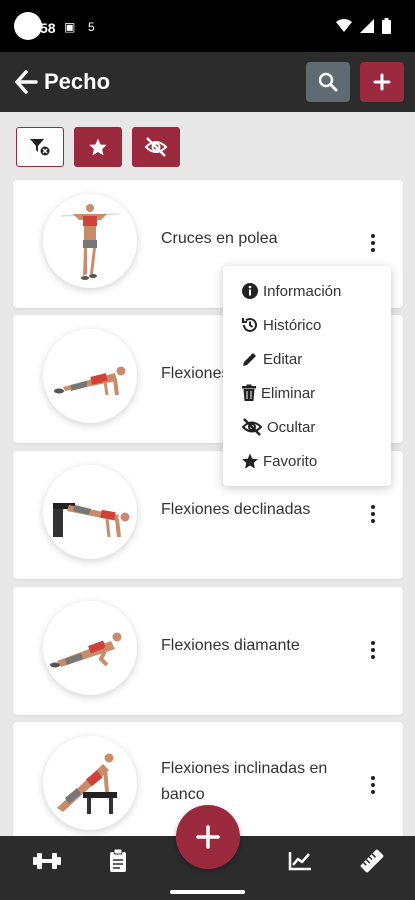 The image size is (415, 900). I want to click on back-button, so click(27, 82).